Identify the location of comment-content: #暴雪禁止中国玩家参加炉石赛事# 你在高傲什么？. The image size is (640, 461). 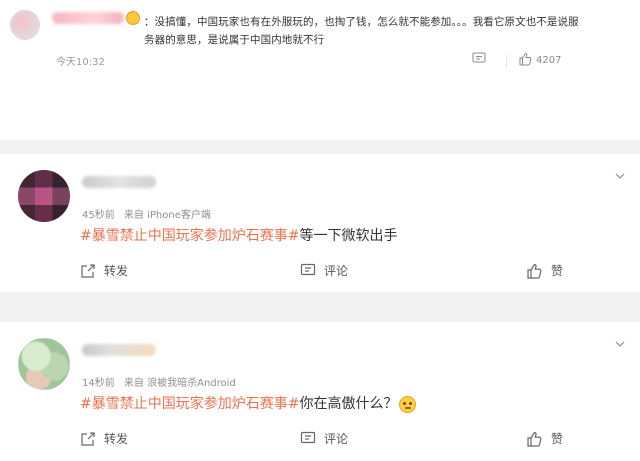
(248, 404).